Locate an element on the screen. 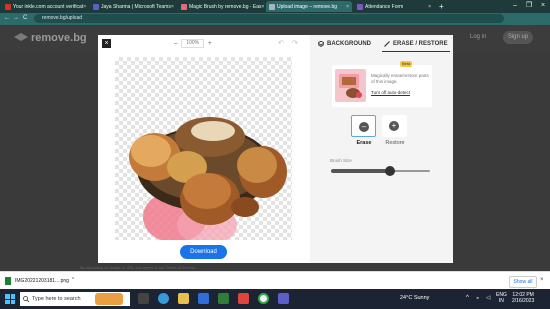 This screenshot has height=309, width=550. new-tab-button: + is located at coordinates (441, 6).